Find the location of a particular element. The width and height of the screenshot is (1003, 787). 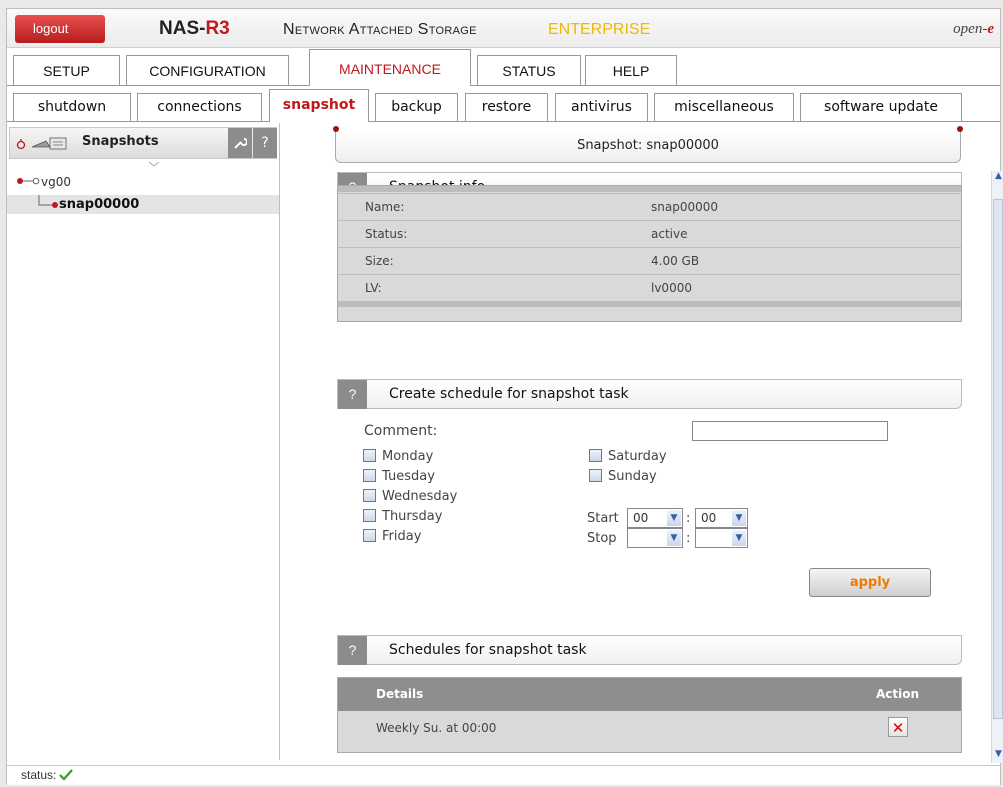

snapshots-panel-title: Snapshots is located at coordinates (120, 141).